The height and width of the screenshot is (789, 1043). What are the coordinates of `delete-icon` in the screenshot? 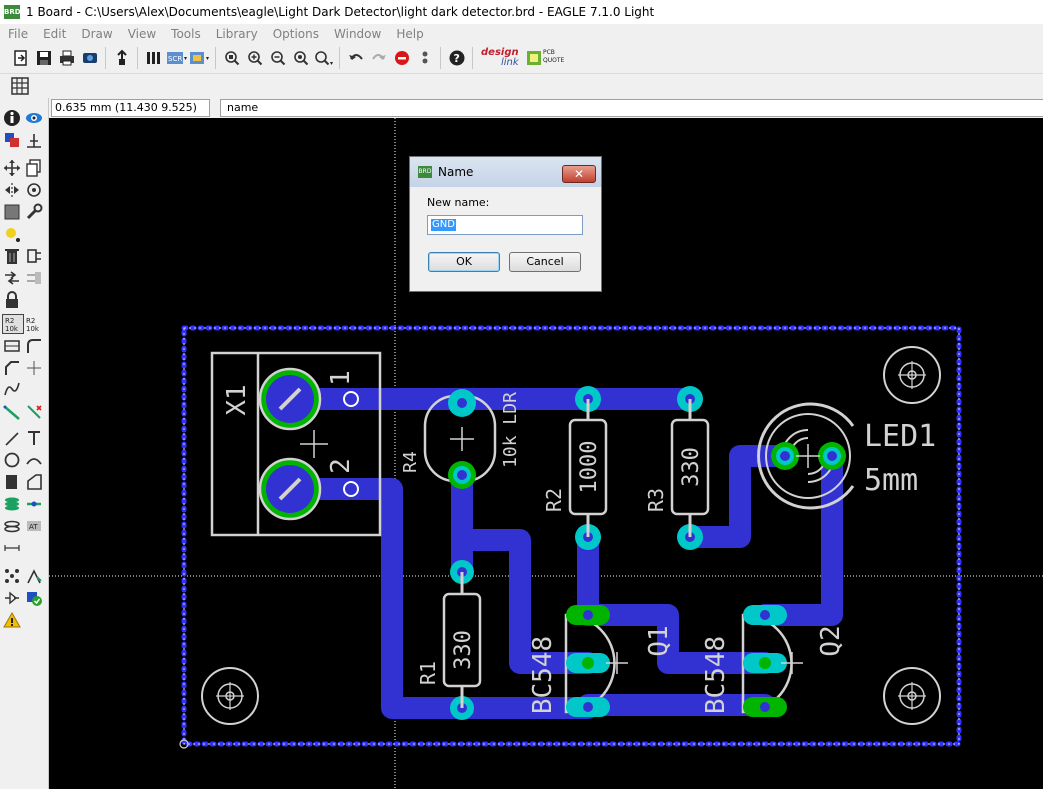 It's located at (12, 256).